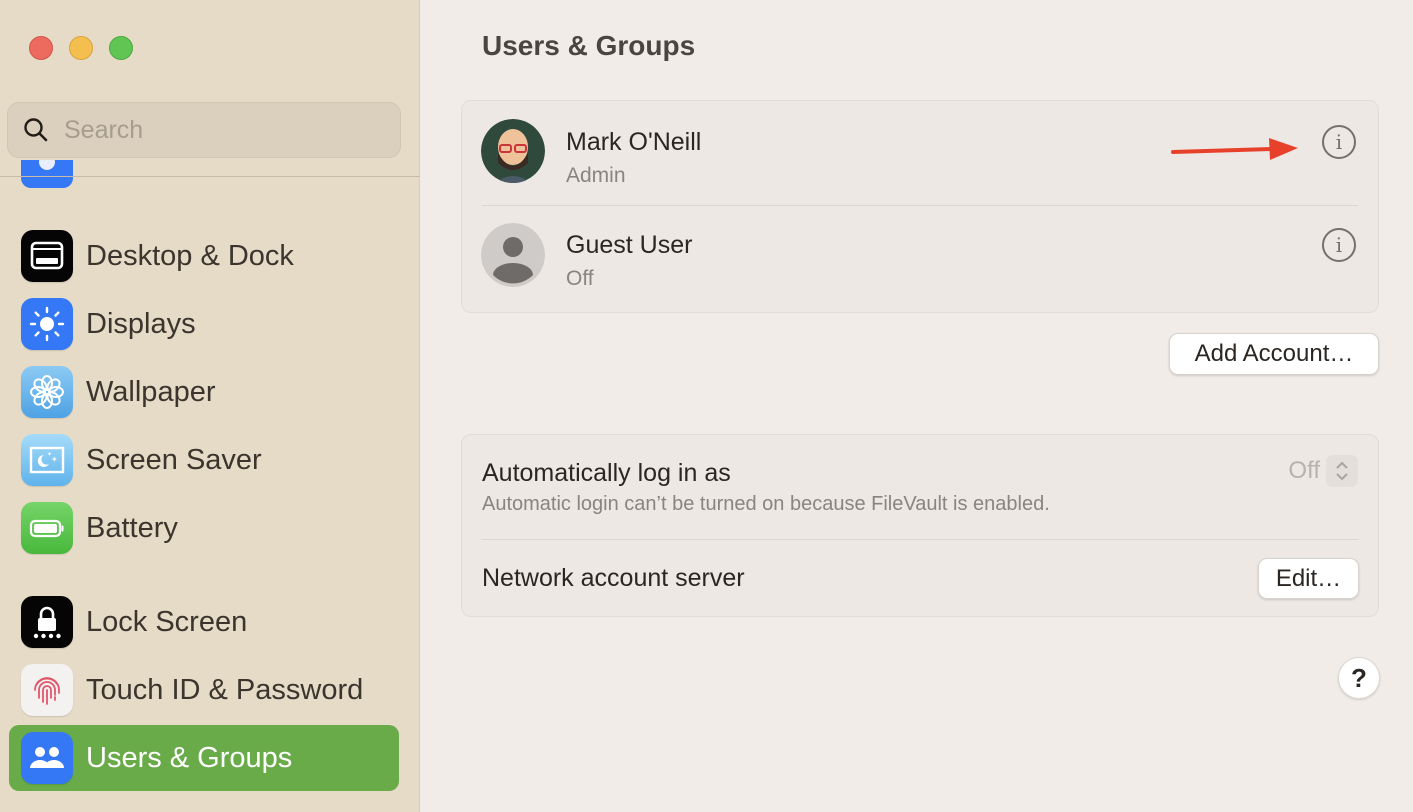 The width and height of the screenshot is (1413, 812). What do you see at coordinates (1304, 470) in the screenshot?
I see `auto-login-value: Off` at bounding box center [1304, 470].